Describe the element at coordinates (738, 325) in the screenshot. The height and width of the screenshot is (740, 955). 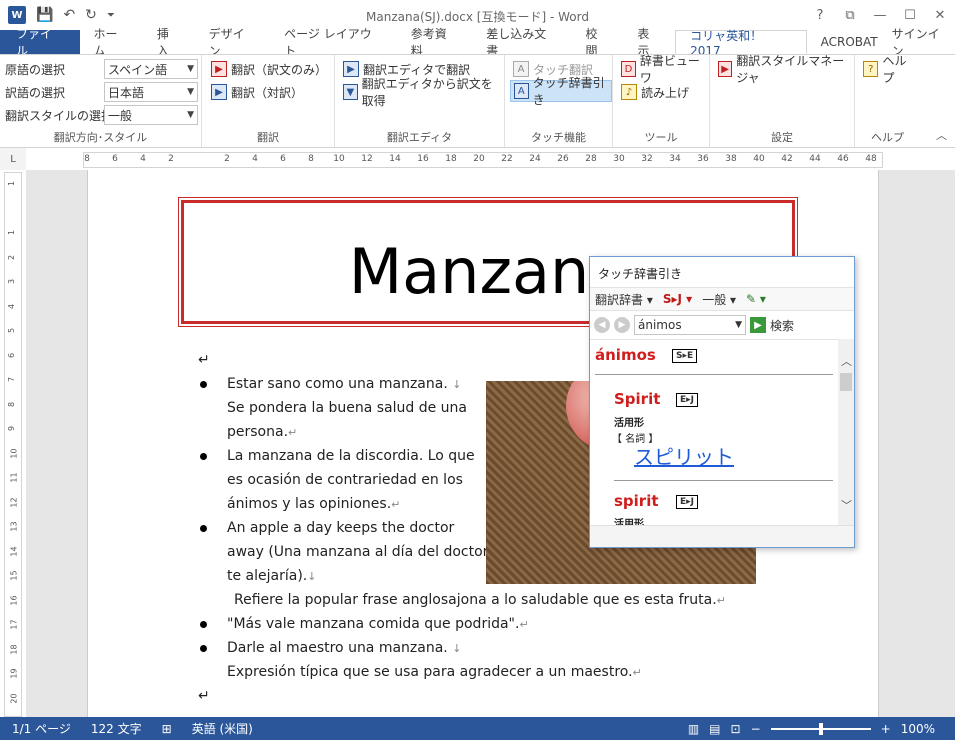
I see `chevron-down-icon: ▼` at that location.